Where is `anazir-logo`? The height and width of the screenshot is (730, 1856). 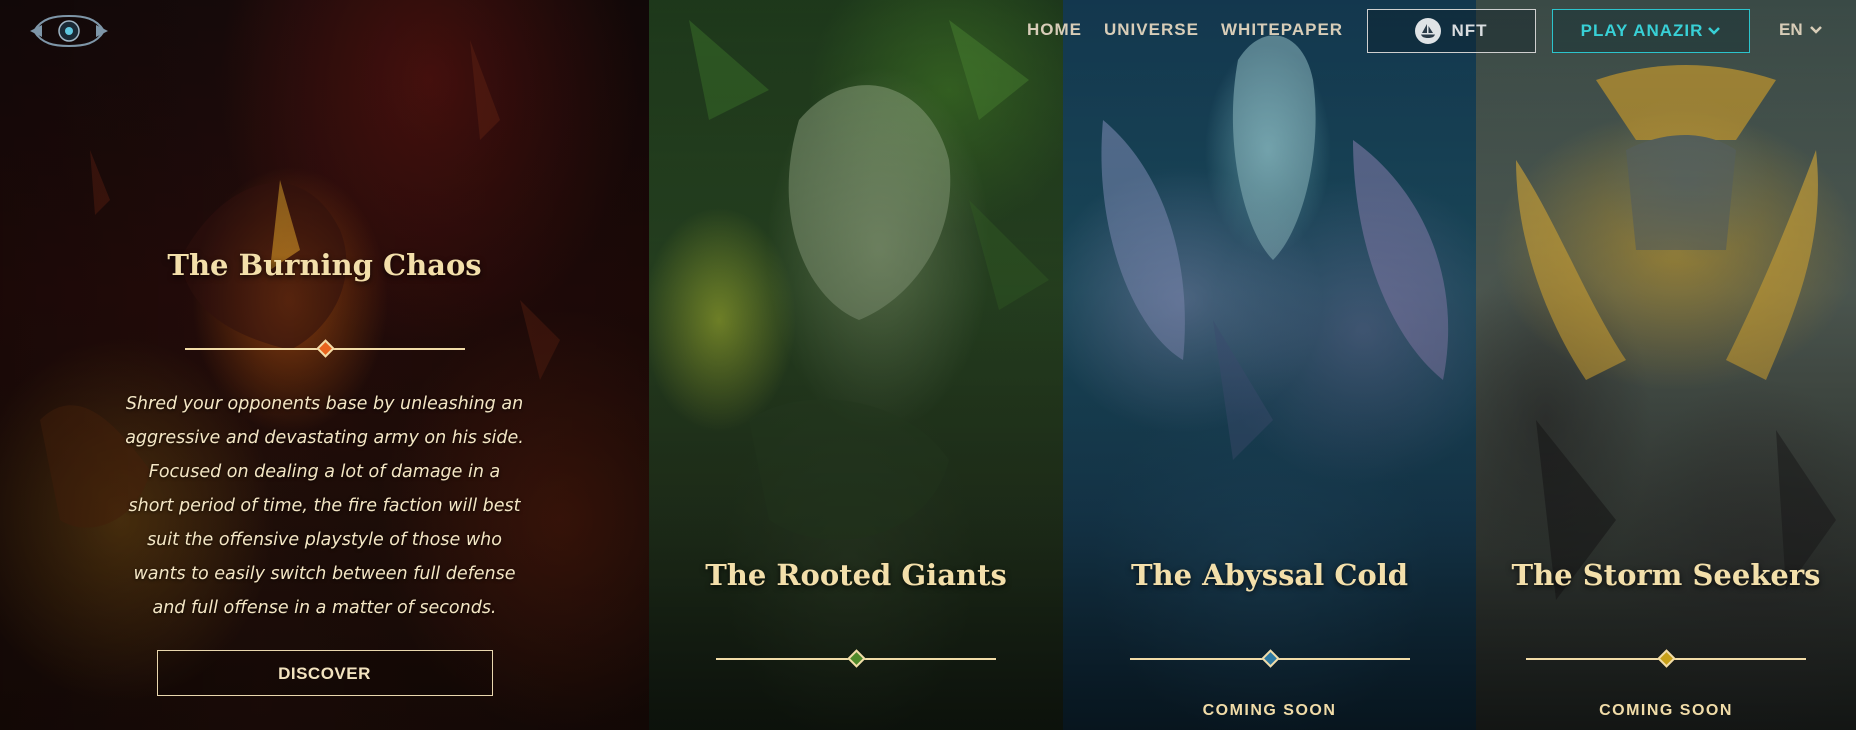 anazir-logo is located at coordinates (69, 31).